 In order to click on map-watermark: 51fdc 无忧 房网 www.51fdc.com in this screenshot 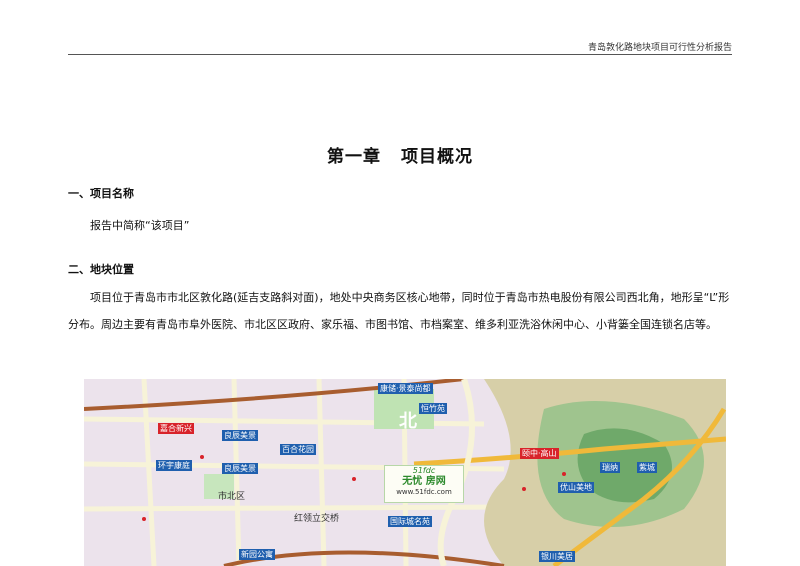, I will do `click(424, 484)`.